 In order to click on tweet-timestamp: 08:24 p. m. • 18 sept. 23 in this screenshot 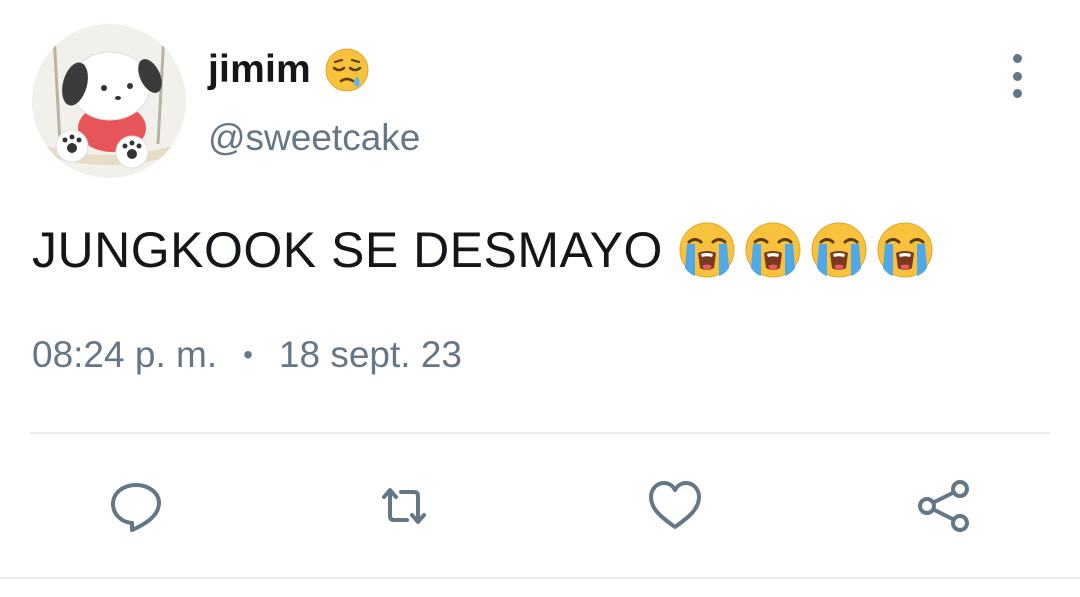, I will do `click(247, 355)`.